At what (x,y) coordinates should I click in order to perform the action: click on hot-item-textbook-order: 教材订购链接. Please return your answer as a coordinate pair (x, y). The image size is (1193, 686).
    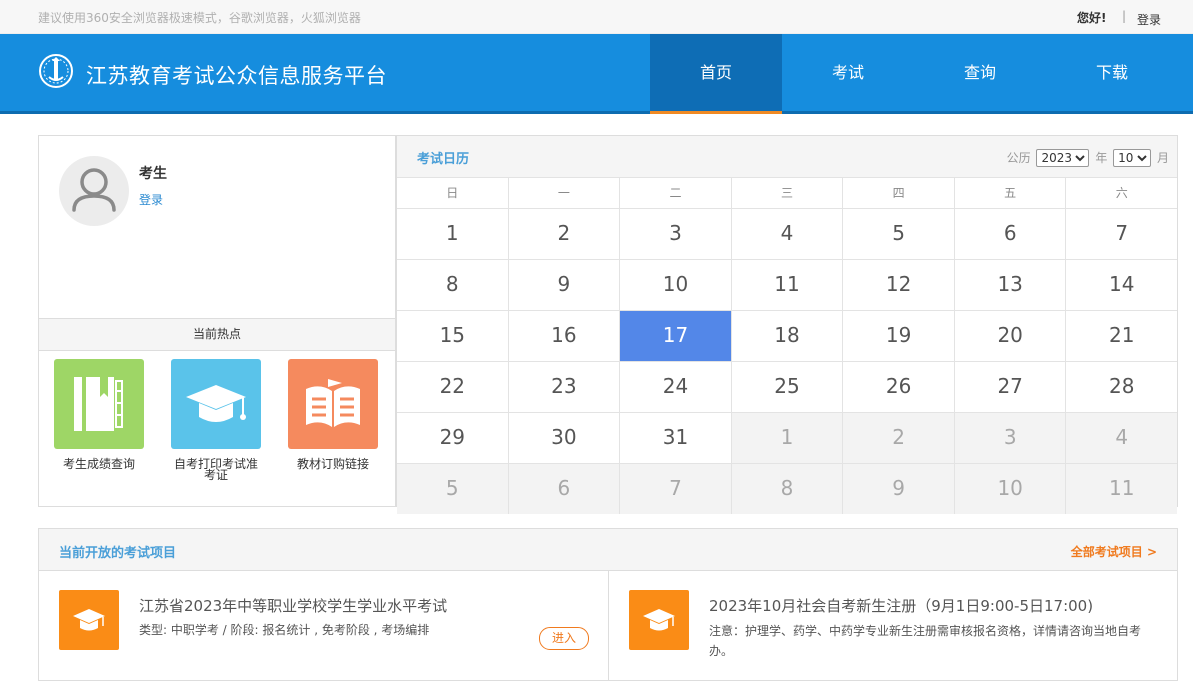
    Looking at the image, I should click on (333, 414).